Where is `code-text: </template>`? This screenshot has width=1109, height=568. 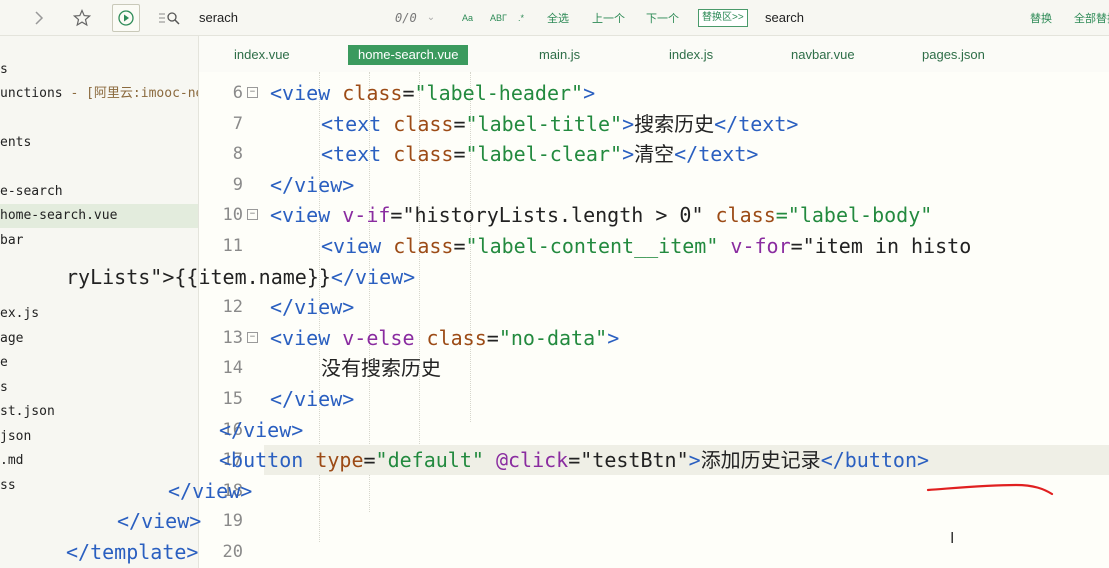 code-text: </template> is located at coordinates (132, 552).